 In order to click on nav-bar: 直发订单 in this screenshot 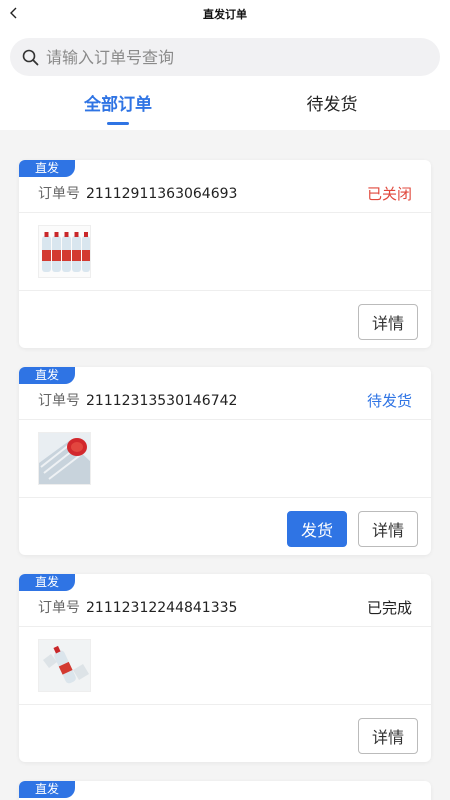, I will do `click(225, 14)`.